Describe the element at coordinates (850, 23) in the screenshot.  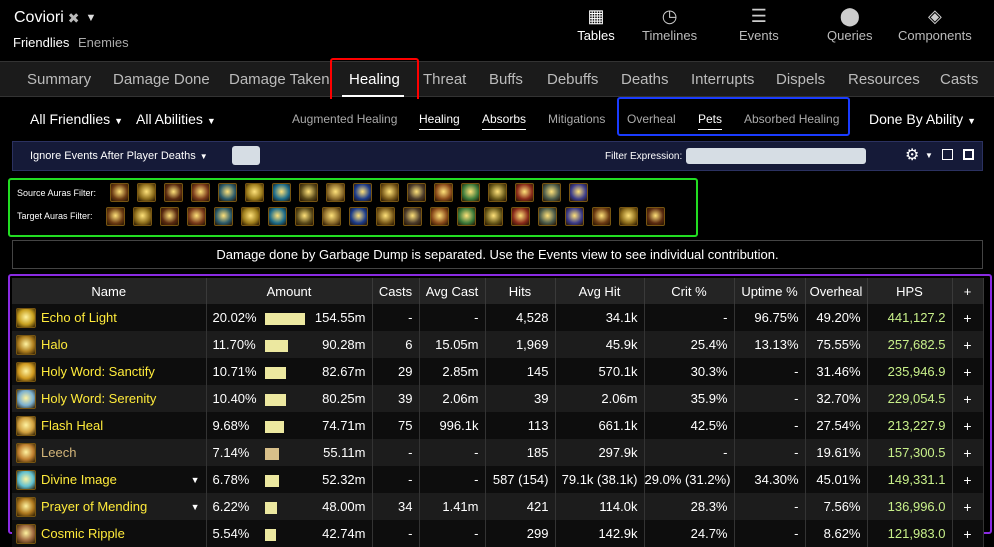
I see `nav-queries: ⬤ Queries` at that location.